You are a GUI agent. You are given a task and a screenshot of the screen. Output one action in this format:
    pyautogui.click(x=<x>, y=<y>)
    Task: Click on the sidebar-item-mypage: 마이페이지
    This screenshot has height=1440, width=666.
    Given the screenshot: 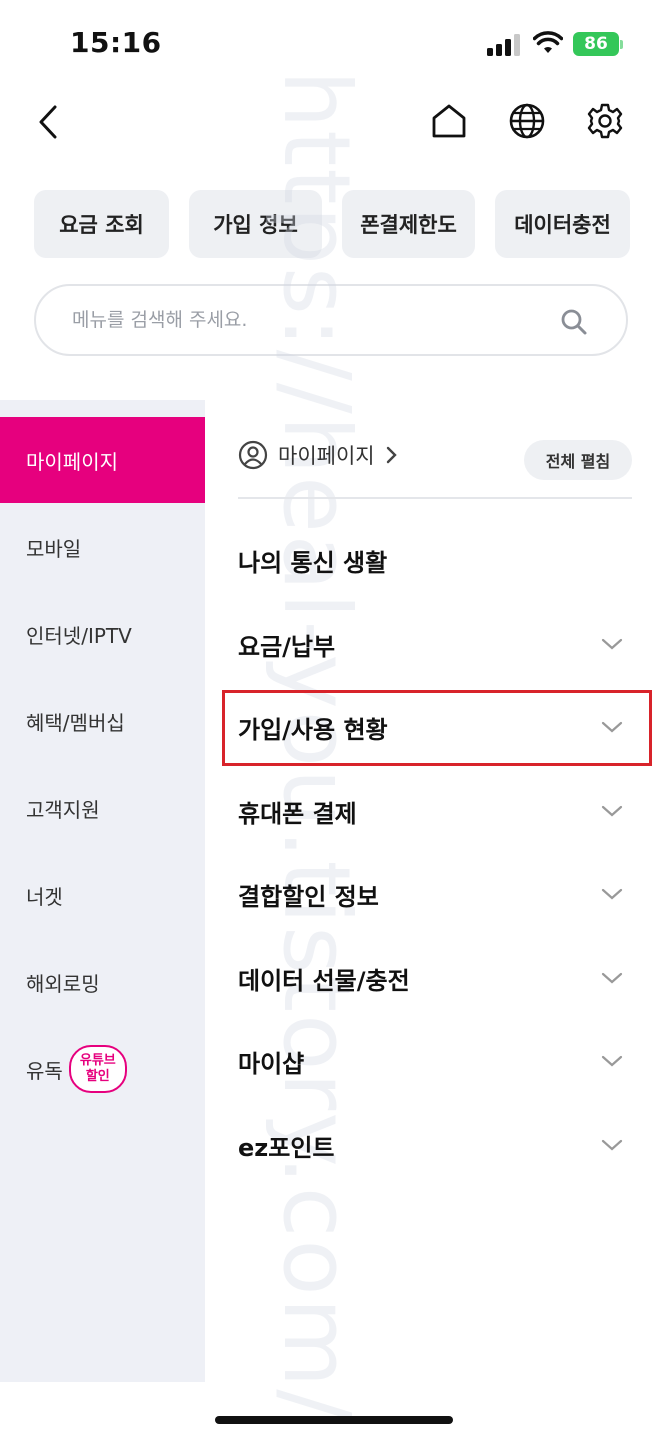 What is the action you would take?
    pyautogui.click(x=102, y=460)
    